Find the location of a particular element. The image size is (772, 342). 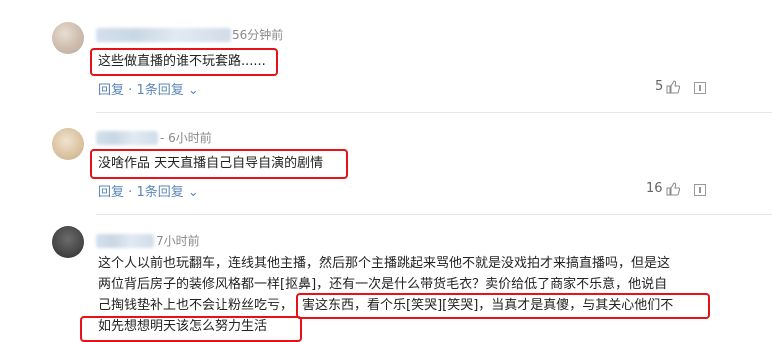

comment-text: 没啥作品 天天直播自己自导自演的剧情 is located at coordinates (211, 163).